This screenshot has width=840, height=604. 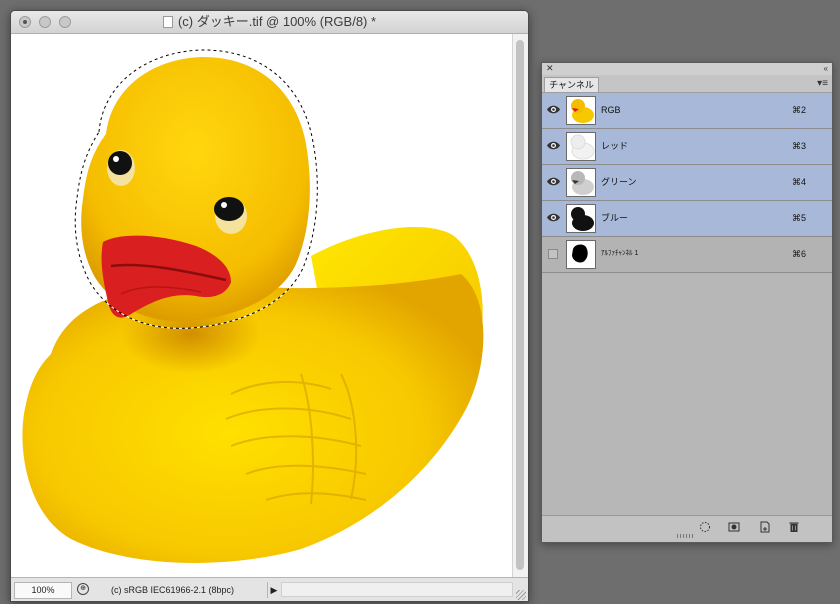 What do you see at coordinates (794, 527) in the screenshot?
I see `trash-icon` at bounding box center [794, 527].